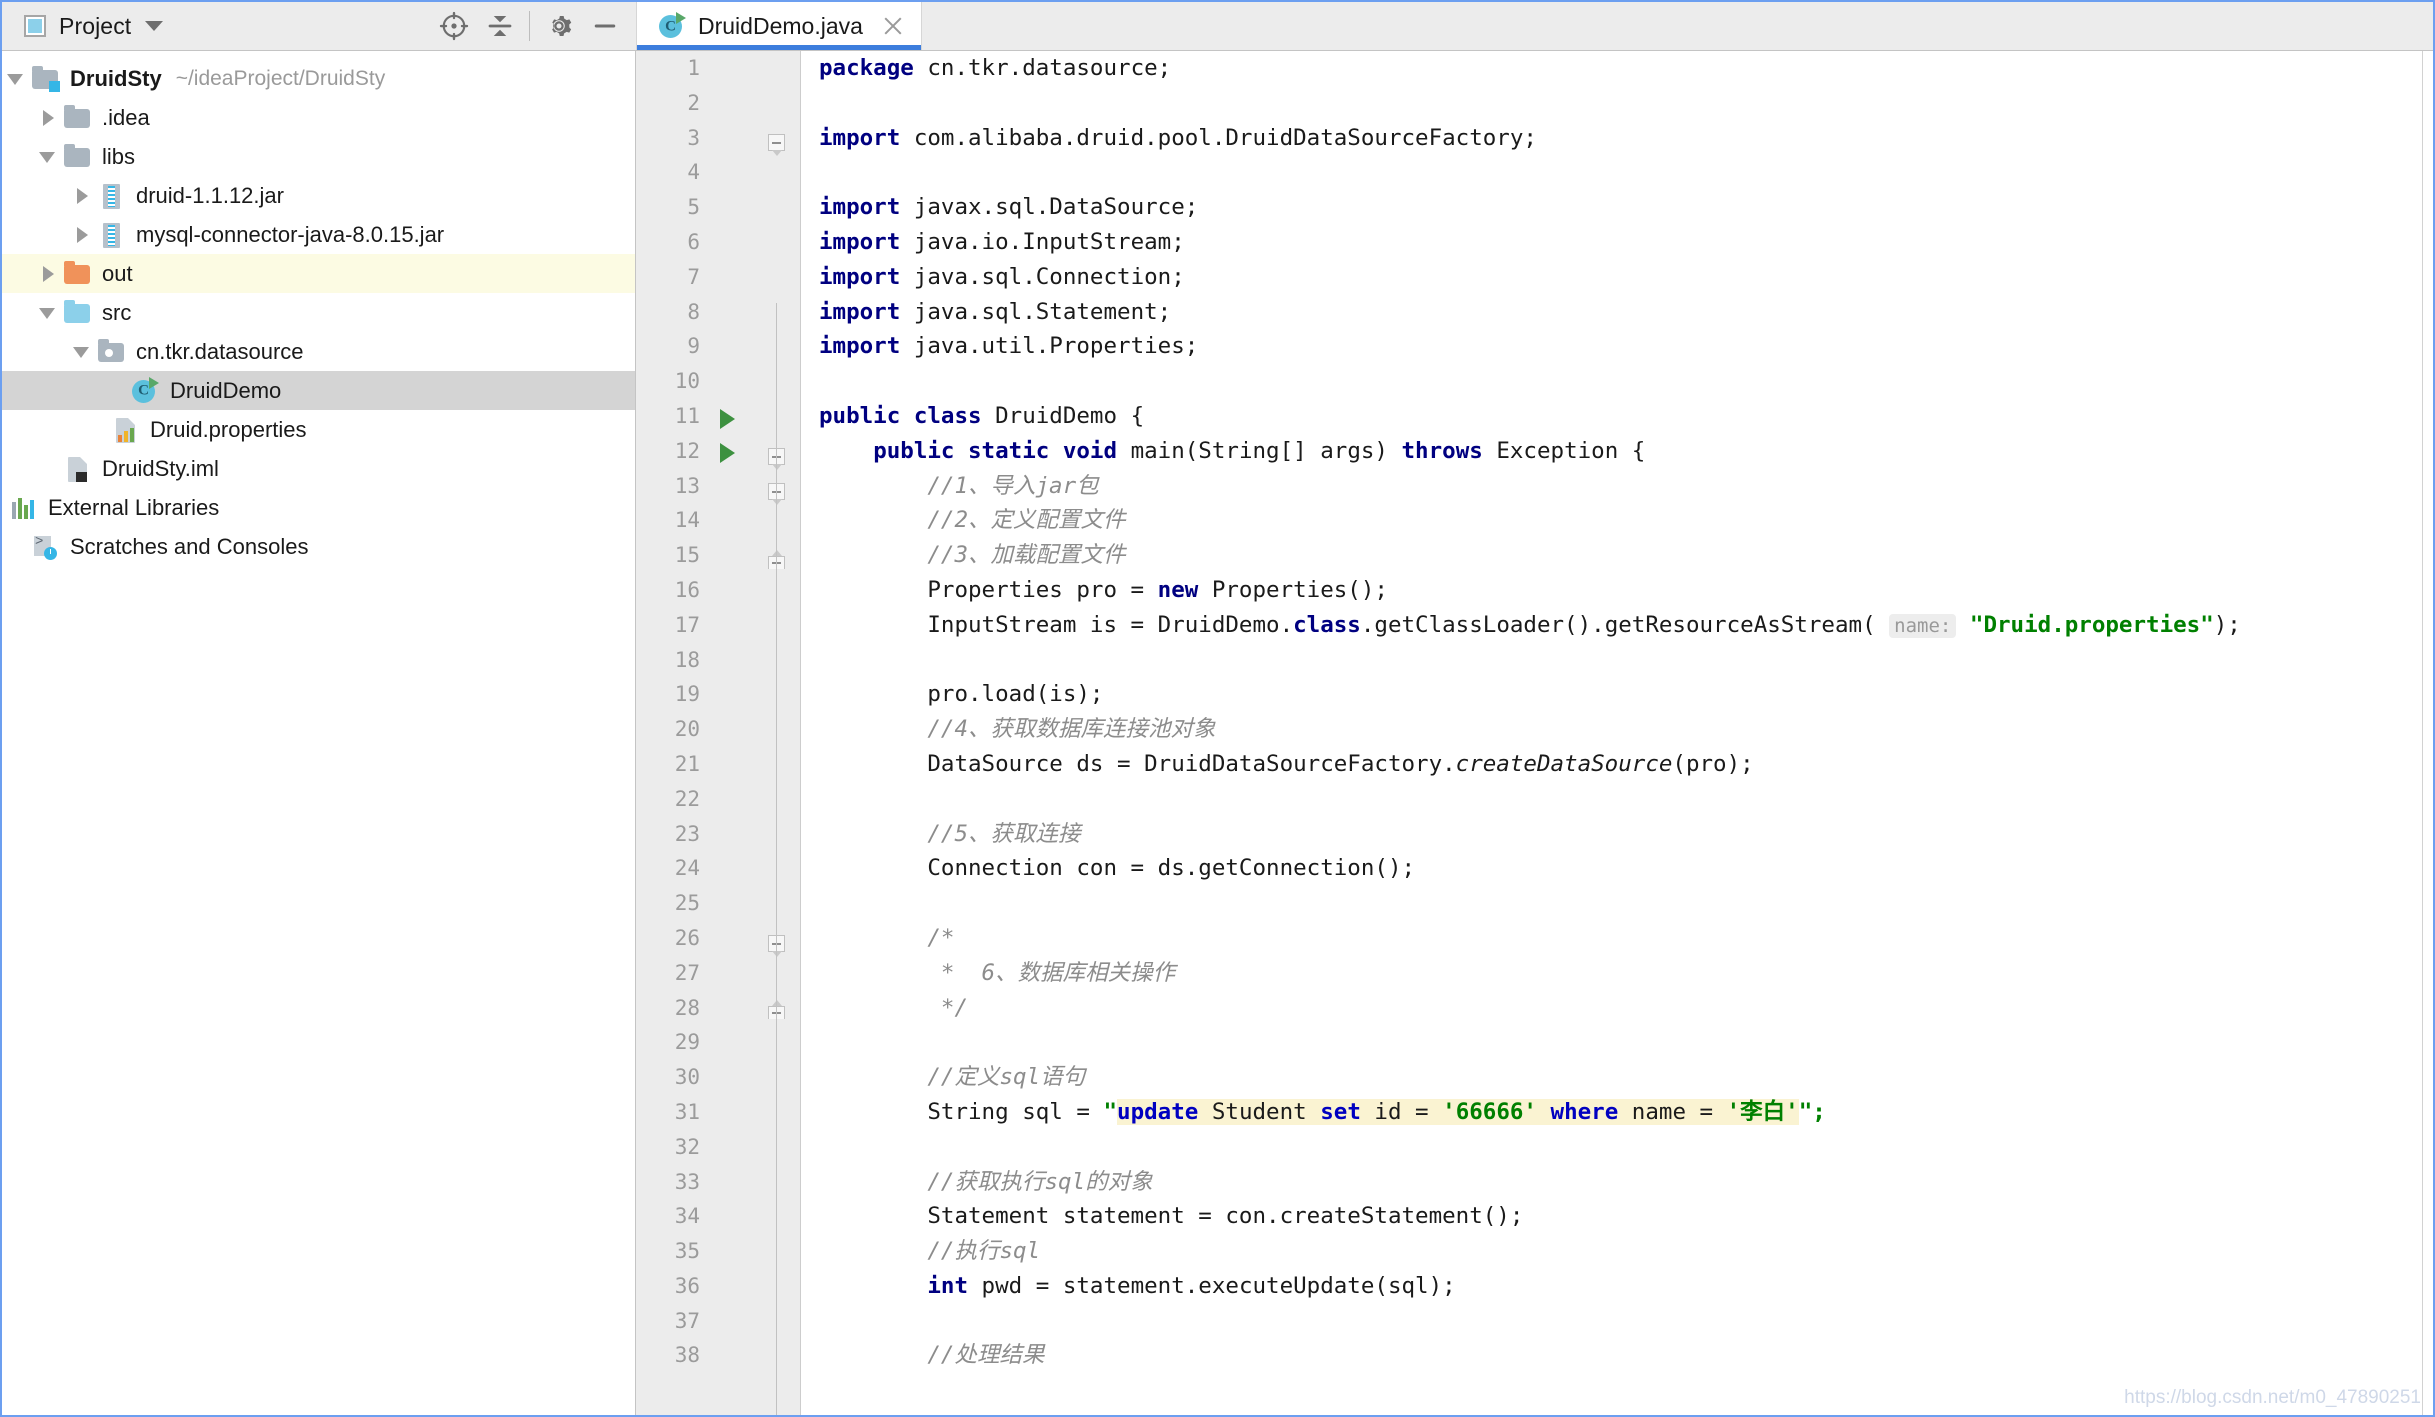 This screenshot has width=2435, height=1417. What do you see at coordinates (2091, 624) in the screenshot?
I see `string-literal: "Druid.properties"` at bounding box center [2091, 624].